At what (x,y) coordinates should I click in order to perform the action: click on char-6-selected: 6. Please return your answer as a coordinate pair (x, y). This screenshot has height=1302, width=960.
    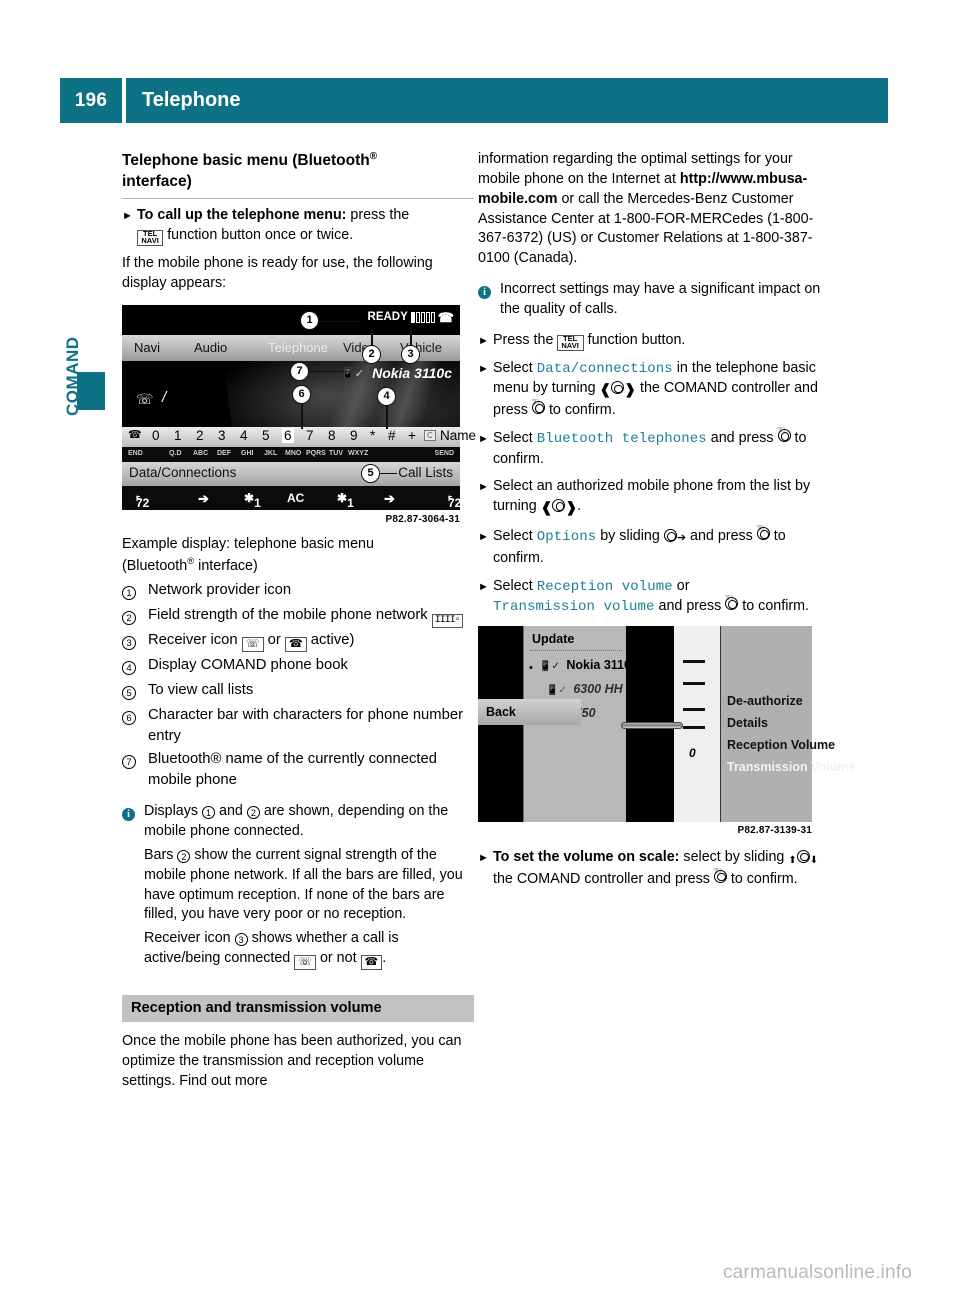
    Looking at the image, I should click on (288, 435).